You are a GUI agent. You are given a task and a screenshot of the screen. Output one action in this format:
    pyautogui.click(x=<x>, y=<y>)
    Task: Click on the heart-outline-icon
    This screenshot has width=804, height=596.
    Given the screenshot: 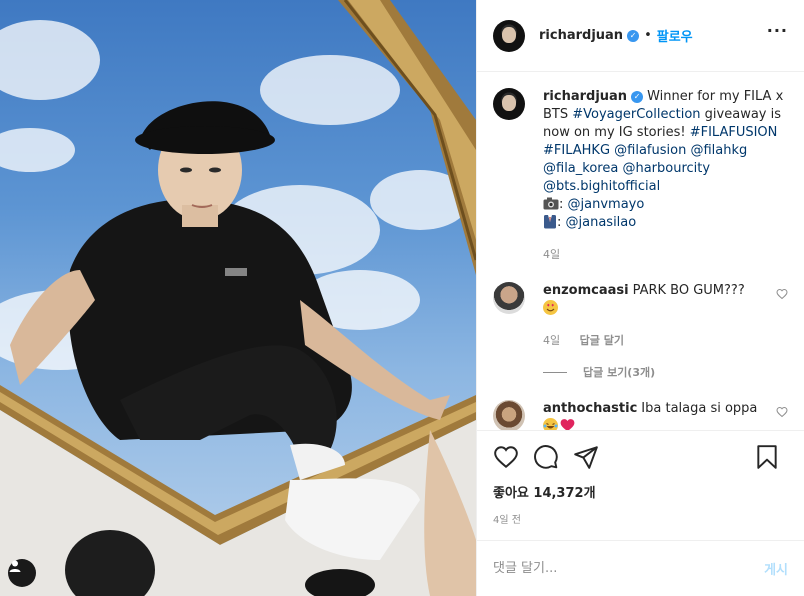 What is the action you would take?
    pyautogui.click(x=506, y=457)
    